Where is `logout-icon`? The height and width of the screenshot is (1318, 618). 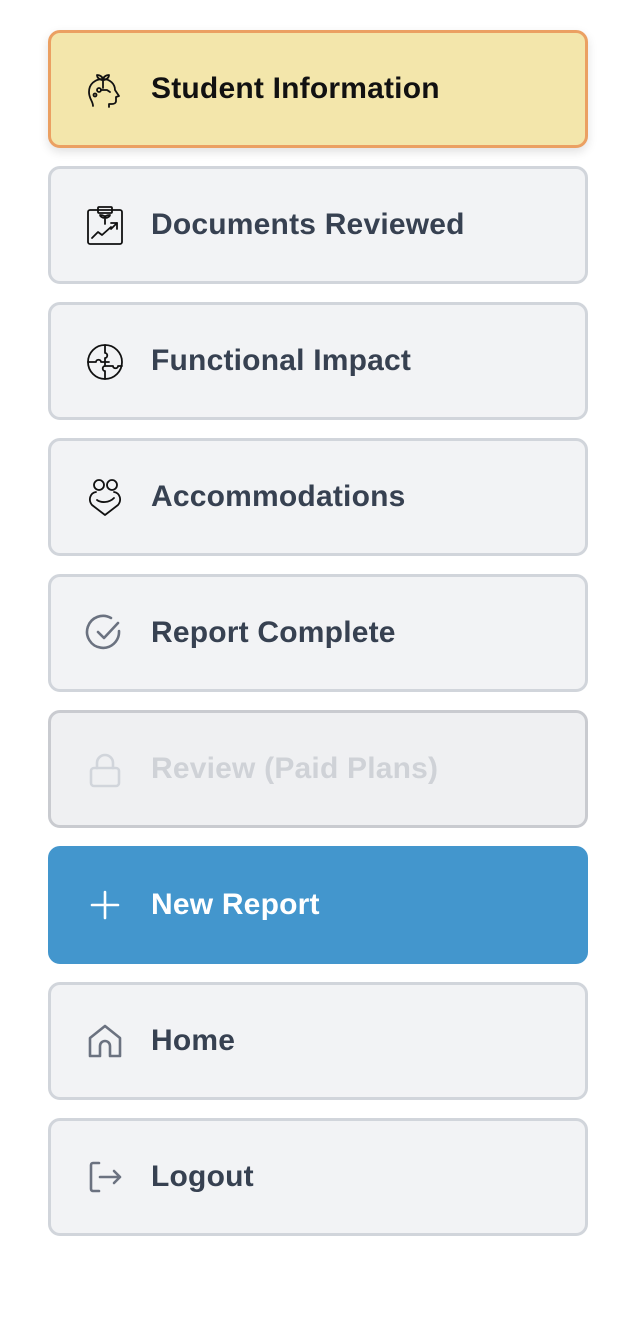
logout-icon is located at coordinates (105, 1177).